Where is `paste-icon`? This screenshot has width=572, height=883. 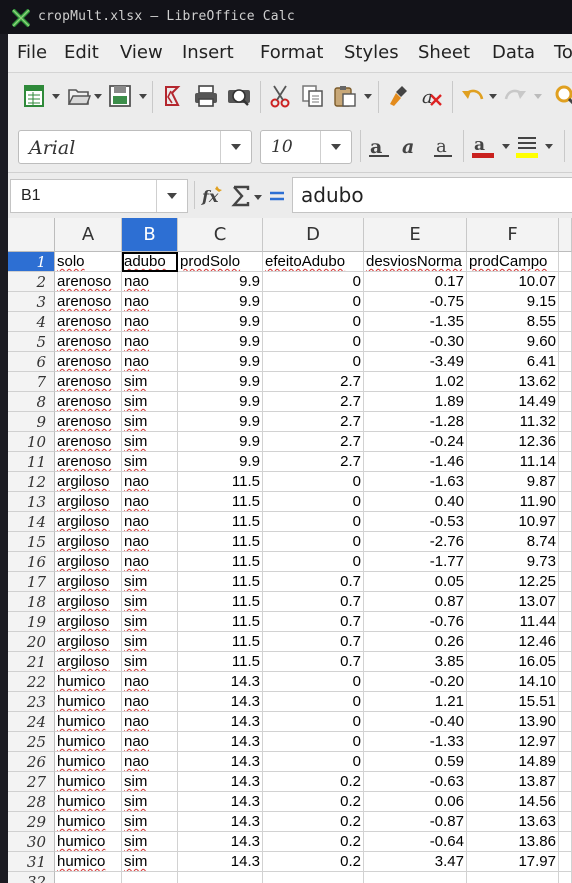
paste-icon is located at coordinates (345, 96).